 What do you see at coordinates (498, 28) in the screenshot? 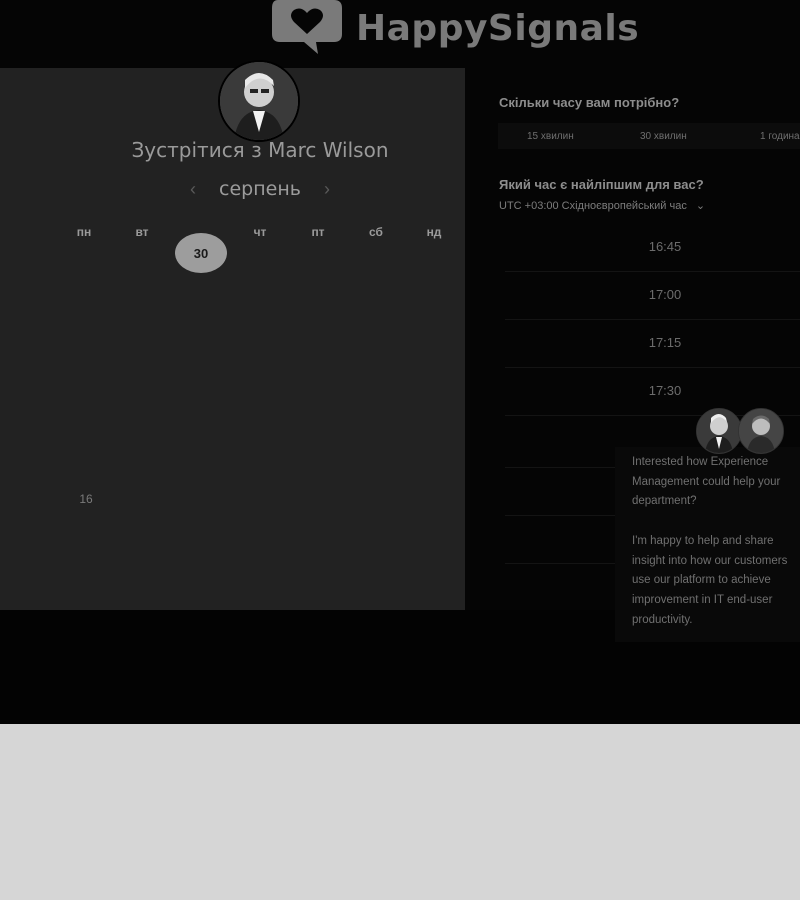
I see `brand-name: HappySignals` at bounding box center [498, 28].